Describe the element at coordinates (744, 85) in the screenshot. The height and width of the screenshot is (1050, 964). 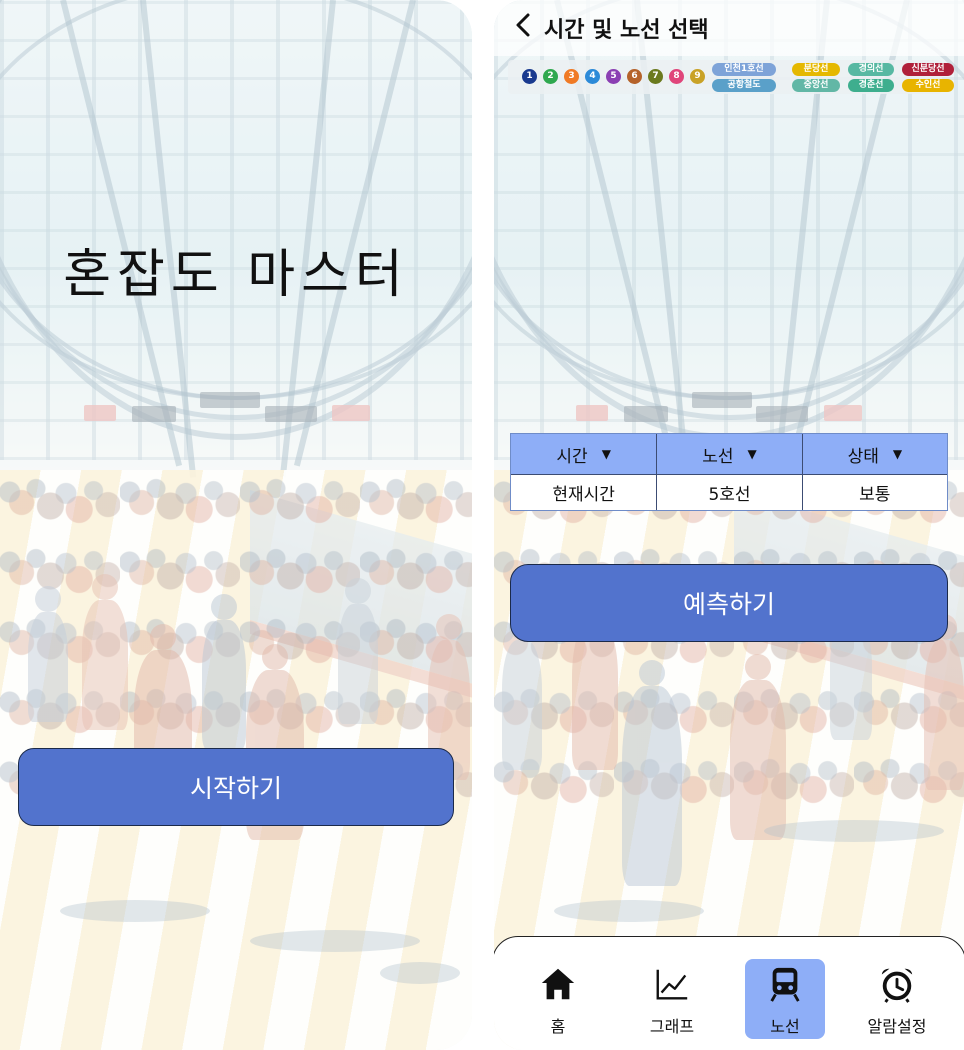
I see `line-badge-airport: 공항철도` at that location.